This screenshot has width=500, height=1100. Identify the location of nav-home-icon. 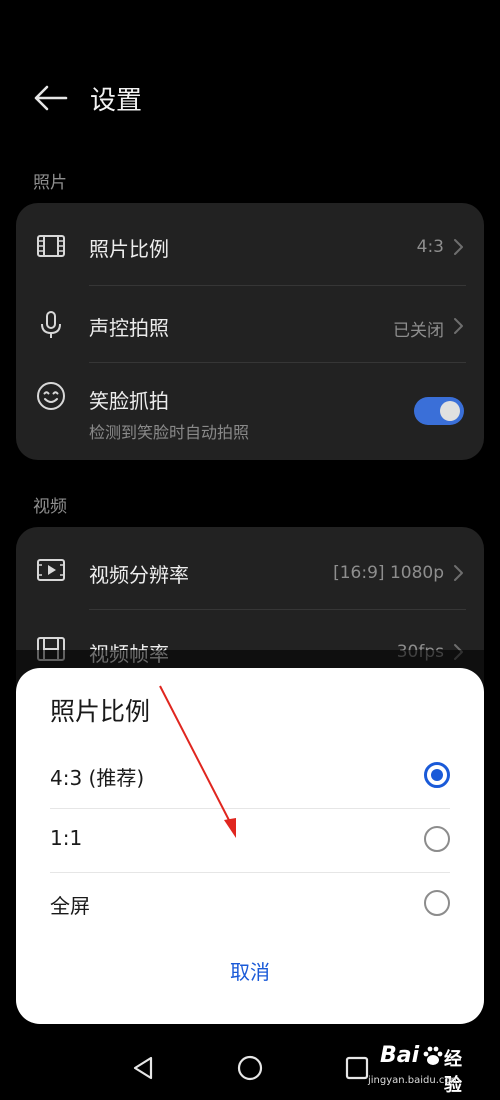
(250, 1068).